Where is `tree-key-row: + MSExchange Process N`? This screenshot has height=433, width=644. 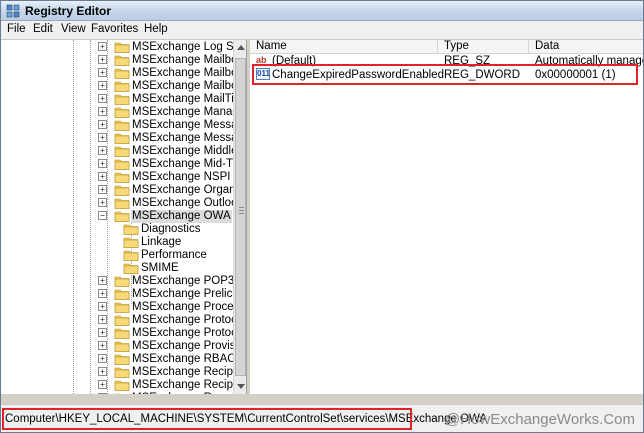
tree-key-row: + MSExchange Process N is located at coordinates (117, 307).